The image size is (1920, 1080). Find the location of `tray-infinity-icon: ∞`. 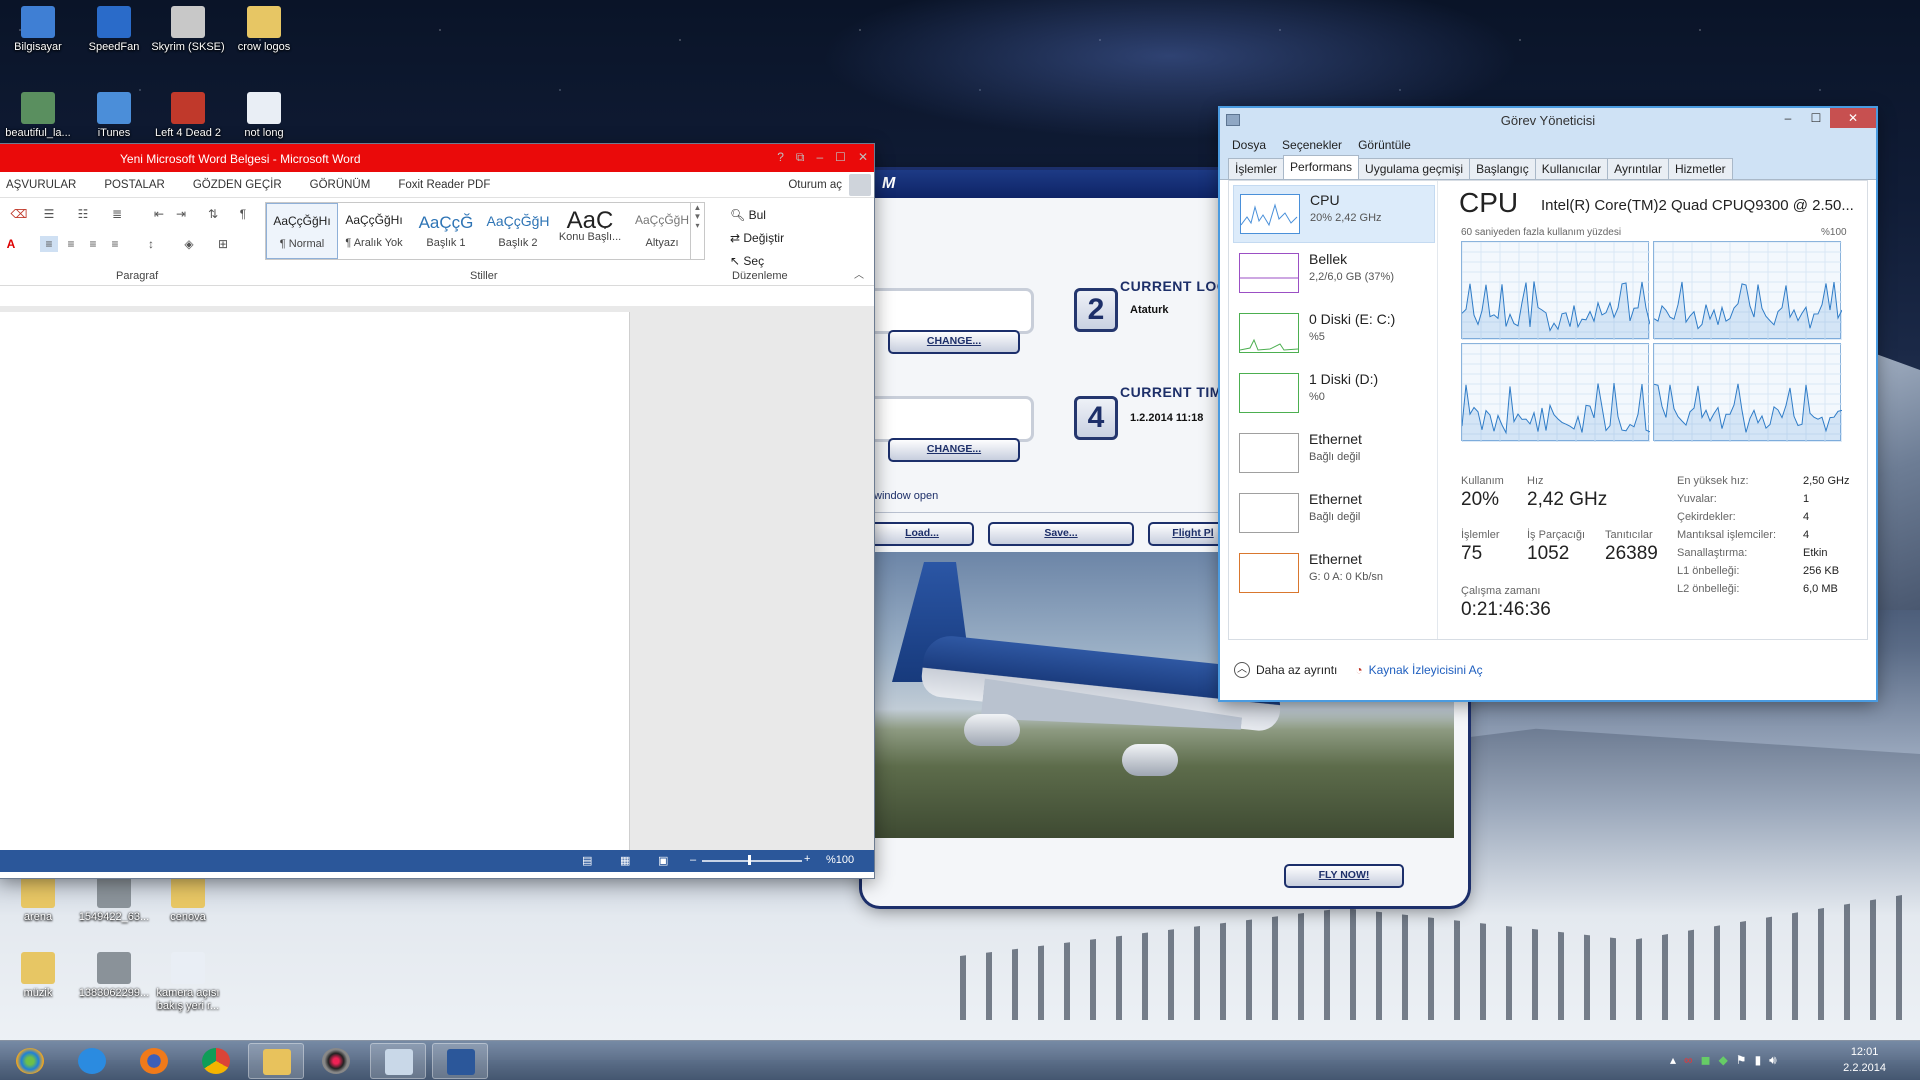

tray-infinity-icon: ∞ is located at coordinates (1688, 1060).